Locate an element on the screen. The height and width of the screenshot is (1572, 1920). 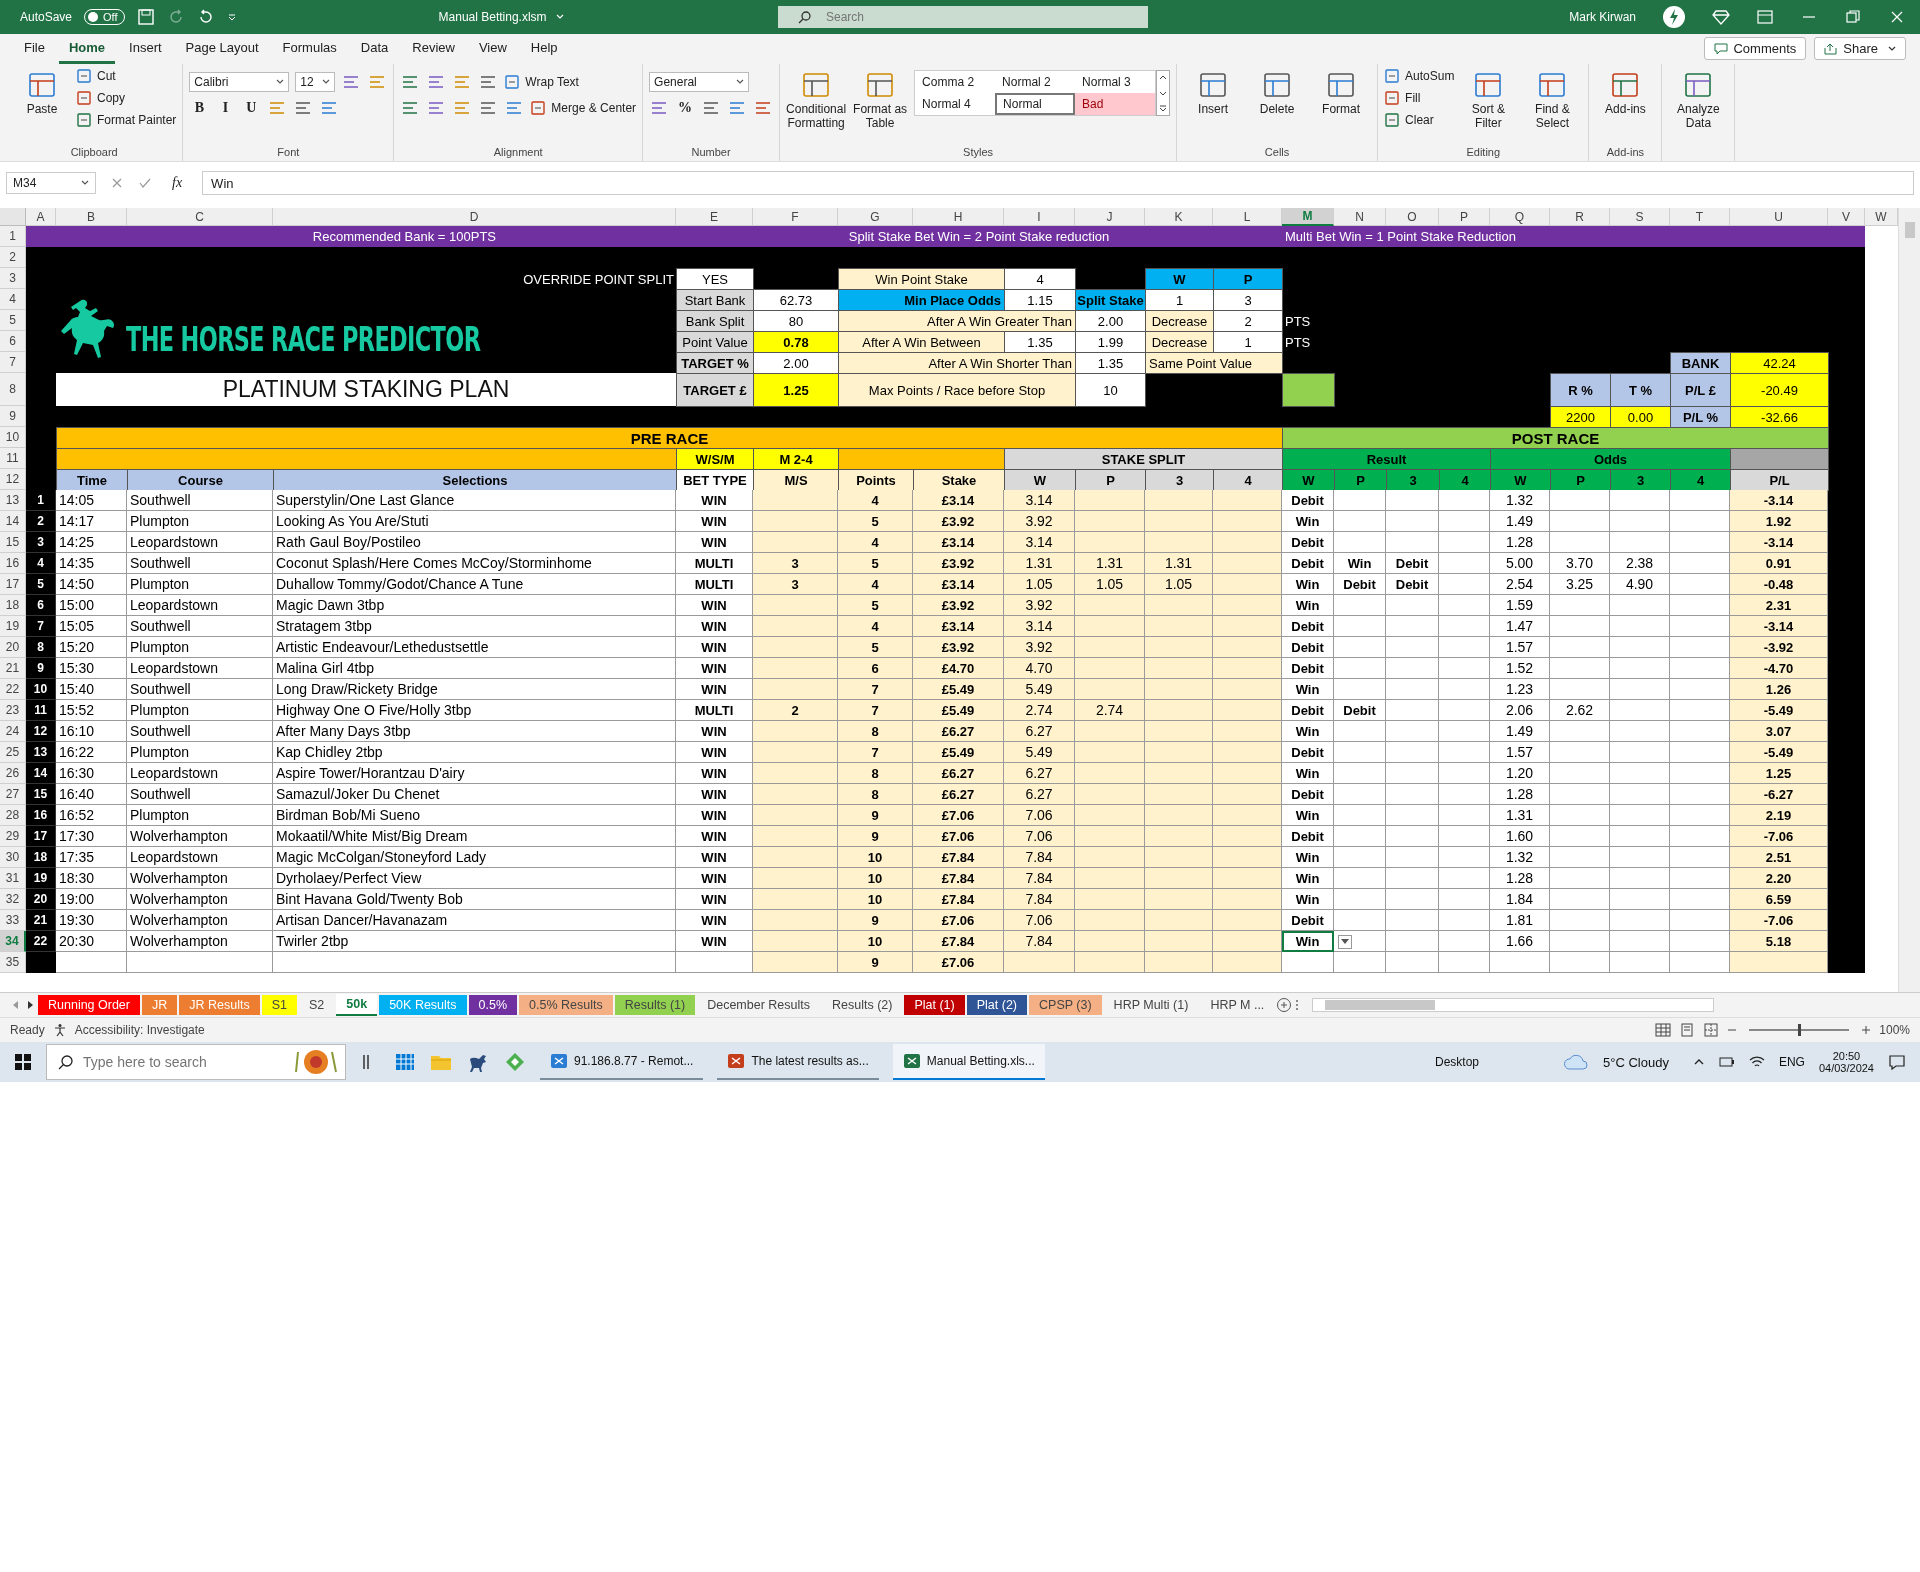
more-icon is located at coordinates (1297, 1005).